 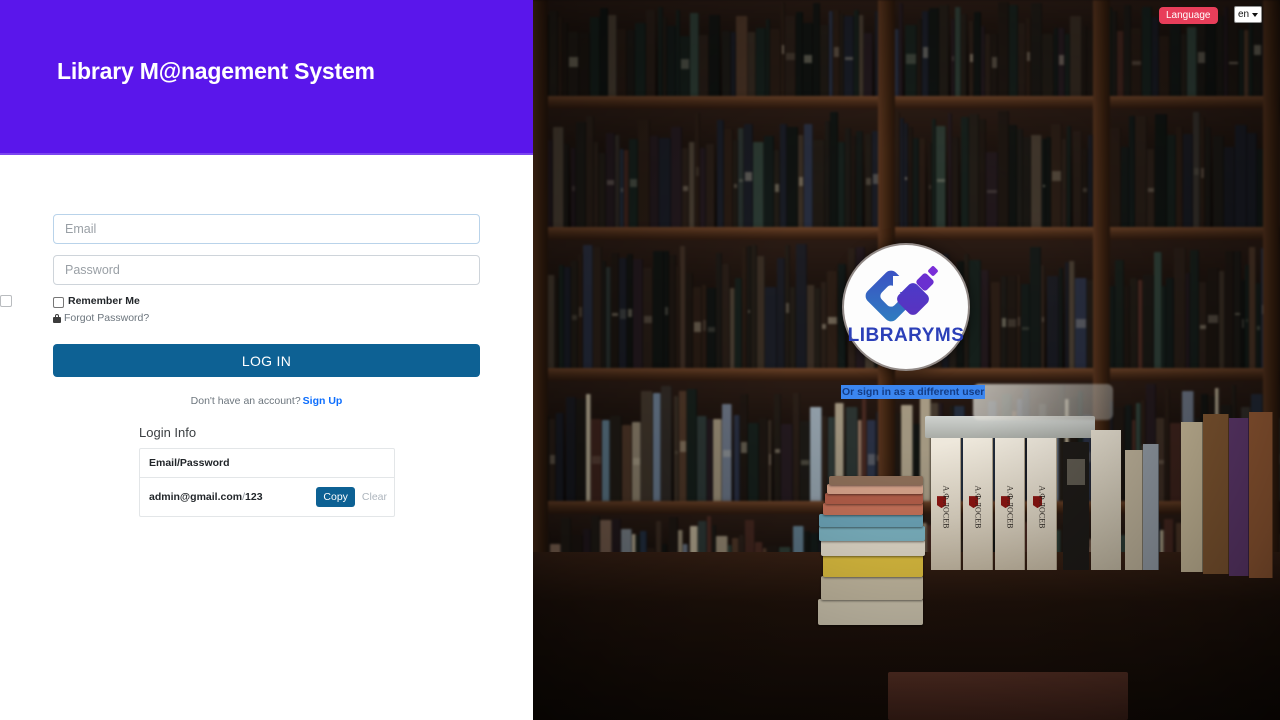 I want to click on libraryms-logo: LIBRARYMS, so click(x=906, y=307).